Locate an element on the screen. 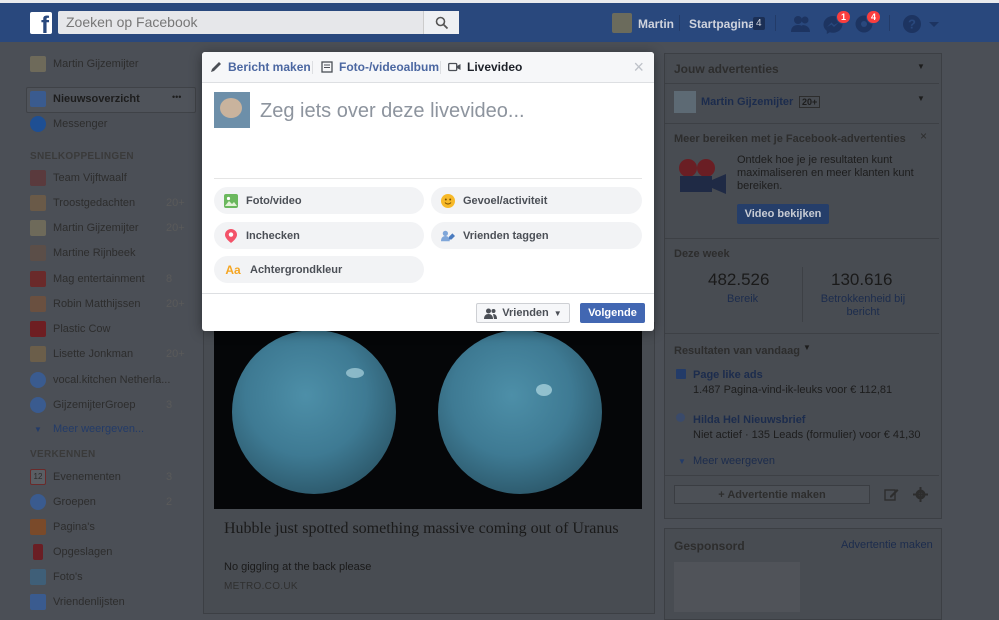 The height and width of the screenshot is (620, 999). calendar-icon: 12 is located at coordinates (38, 477).